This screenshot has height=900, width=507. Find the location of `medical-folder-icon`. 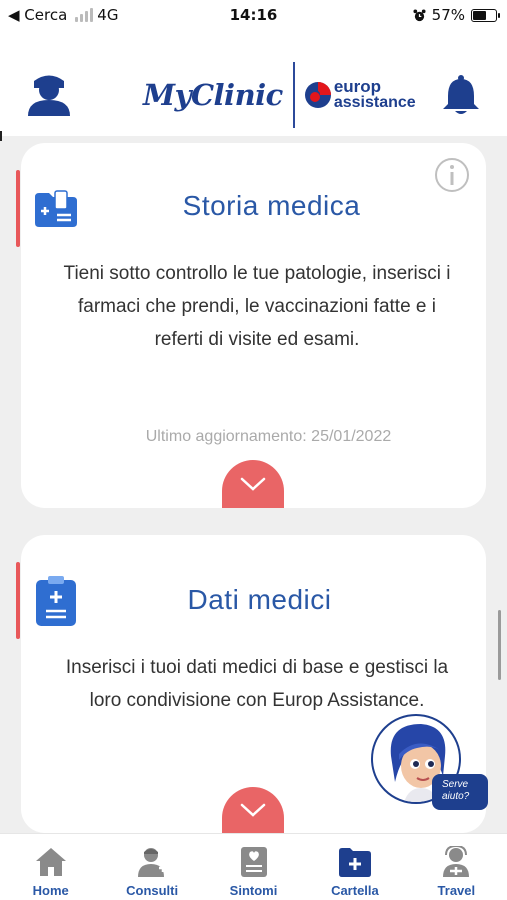

medical-folder-icon is located at coordinates (354, 862).